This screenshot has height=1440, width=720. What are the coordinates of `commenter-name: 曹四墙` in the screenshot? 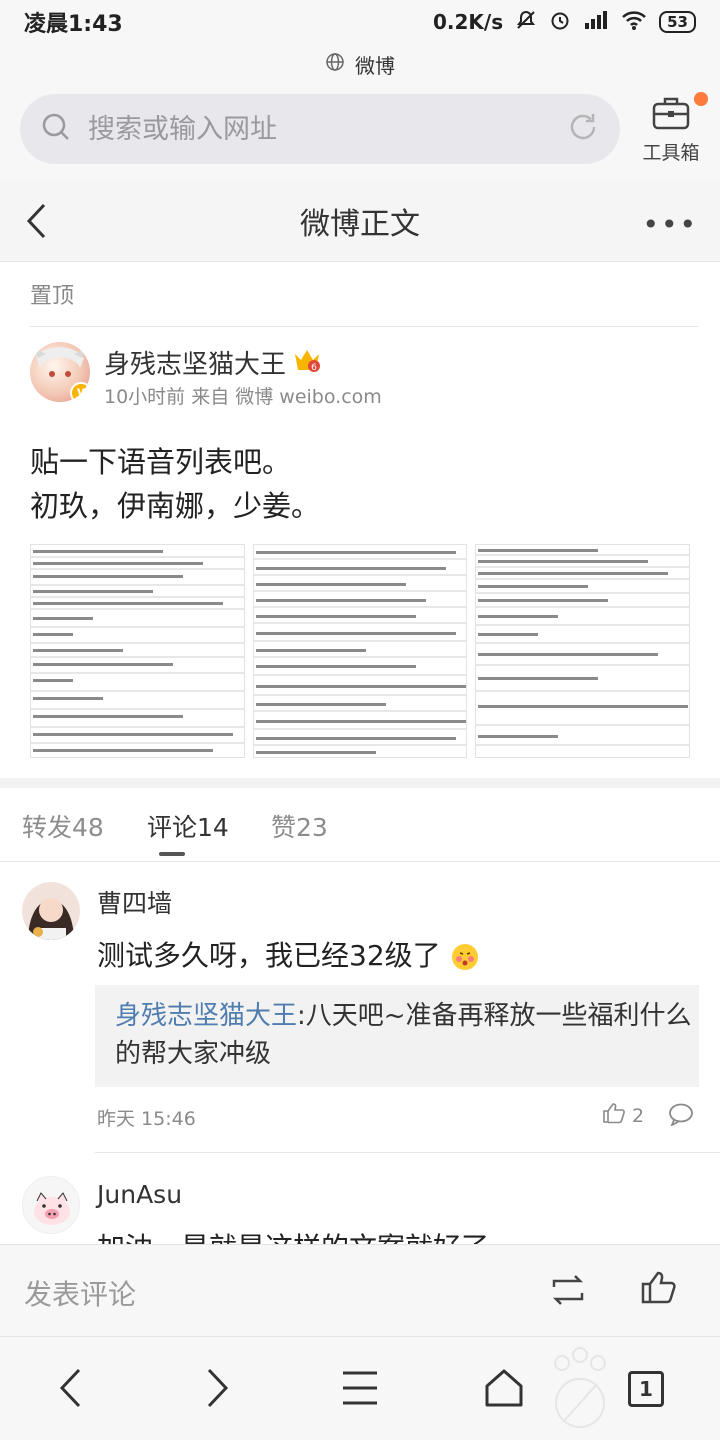 It's located at (134, 902).